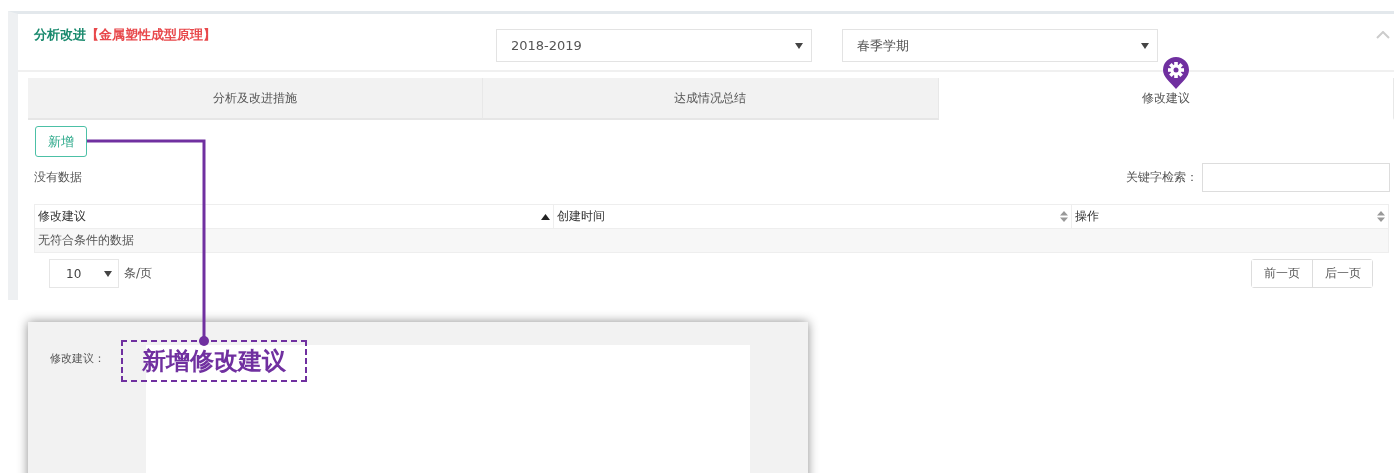  Describe the element at coordinates (711, 240) in the screenshot. I see `empty-table-message: 无符合条件的数据` at that location.